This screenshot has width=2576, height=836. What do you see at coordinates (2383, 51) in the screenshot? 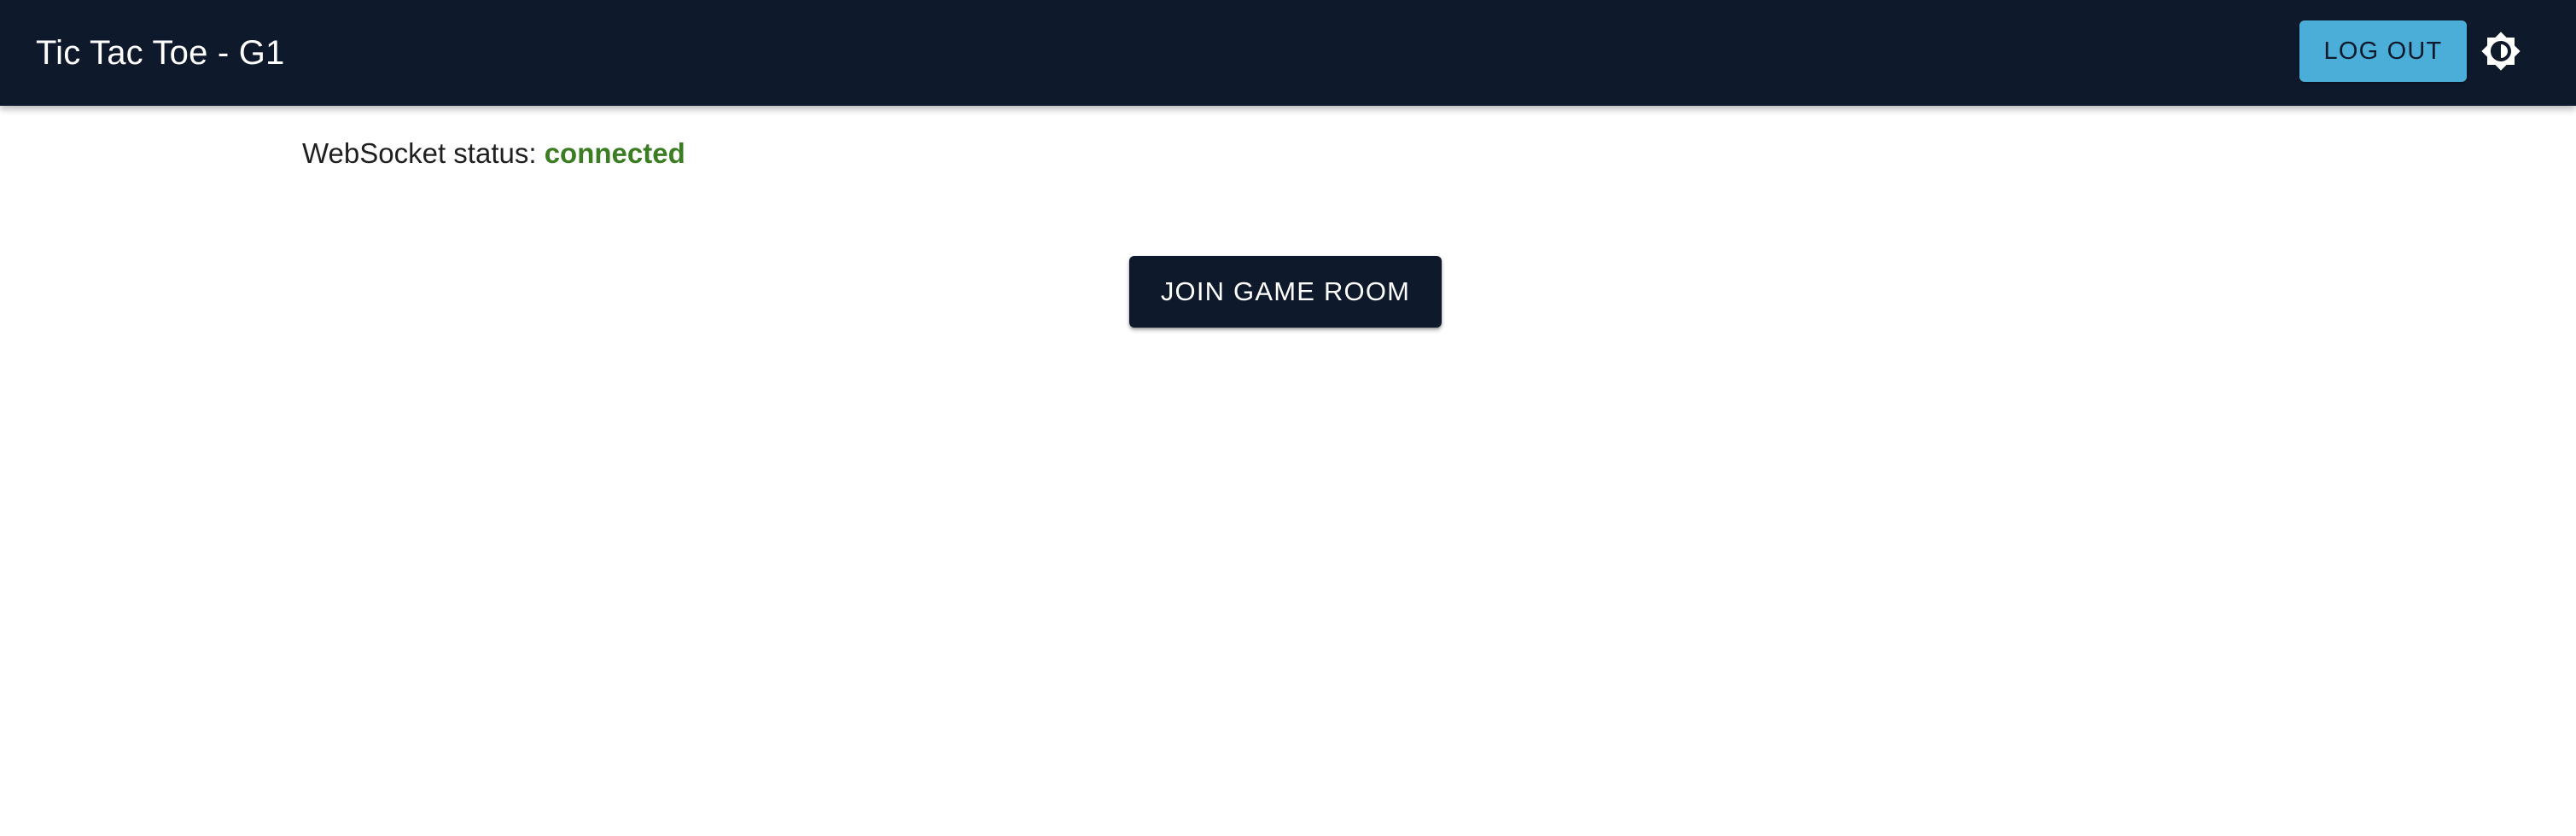
I see `logout-button: LOG OUT` at bounding box center [2383, 51].